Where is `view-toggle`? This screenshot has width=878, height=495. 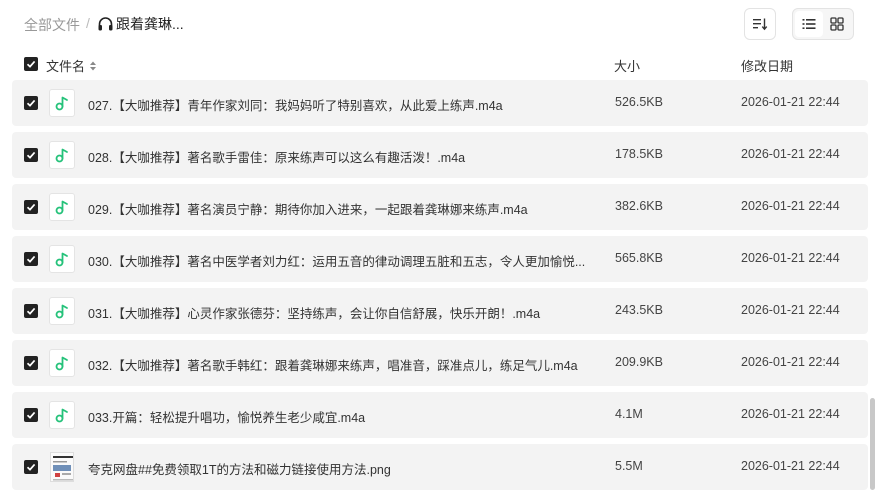 view-toggle is located at coordinates (823, 24).